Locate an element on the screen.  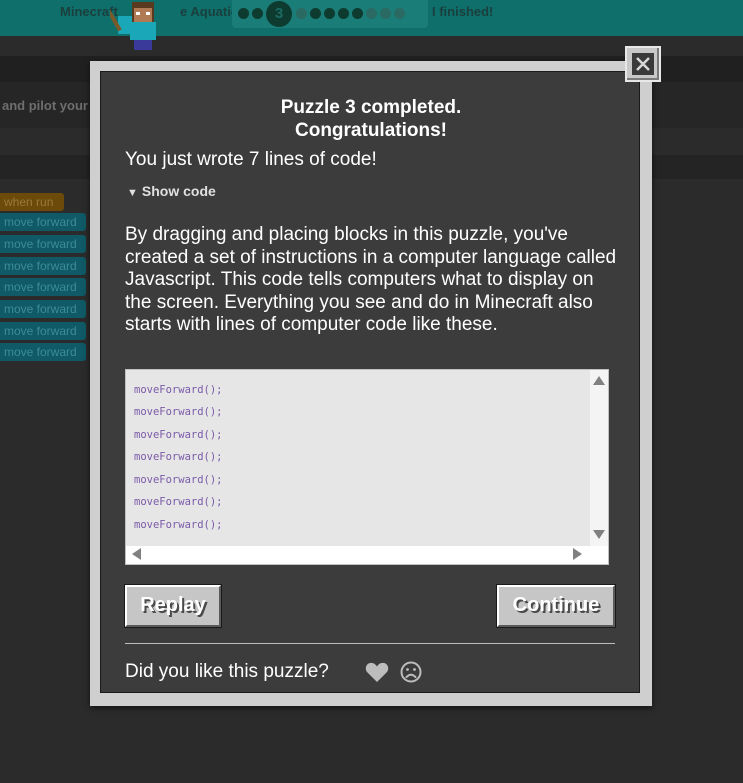
close-button is located at coordinates (643, 64).